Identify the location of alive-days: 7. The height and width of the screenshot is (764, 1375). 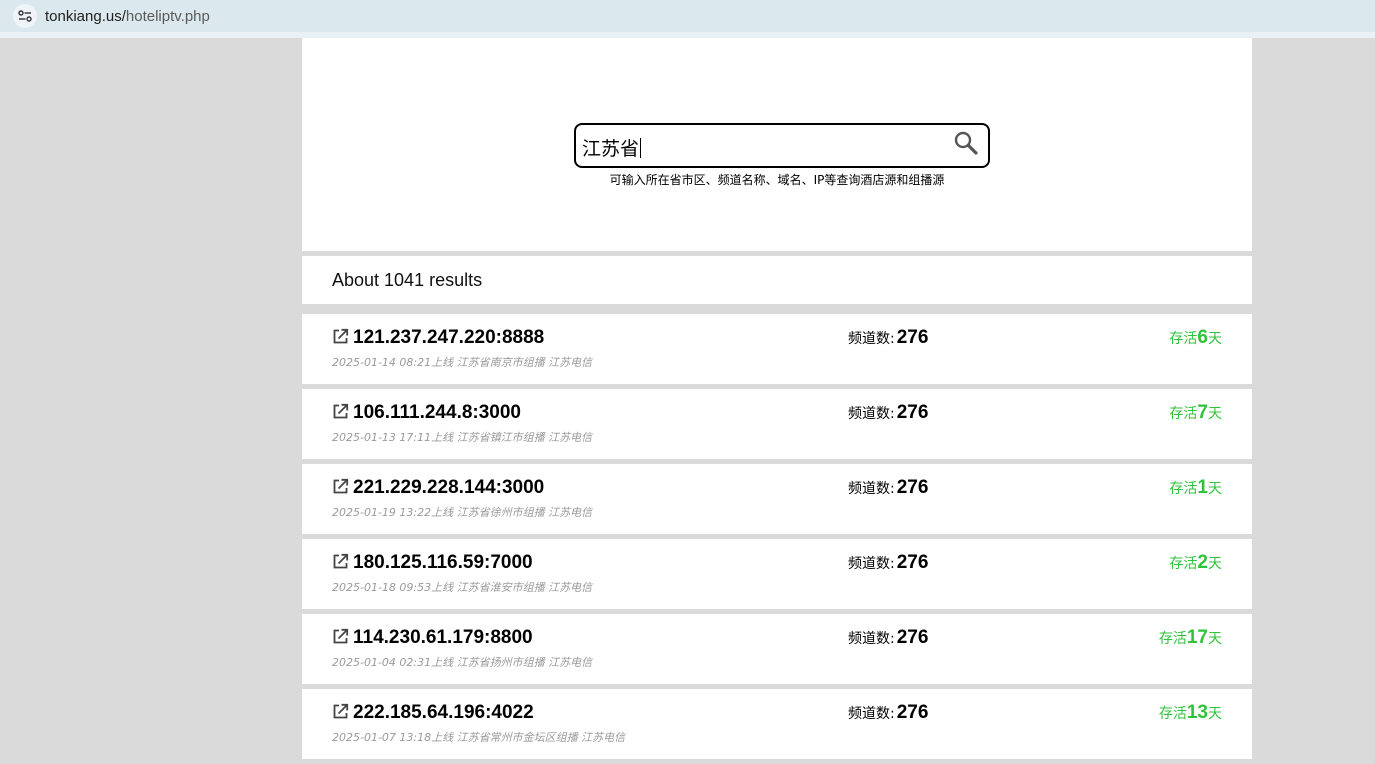
(1202, 412).